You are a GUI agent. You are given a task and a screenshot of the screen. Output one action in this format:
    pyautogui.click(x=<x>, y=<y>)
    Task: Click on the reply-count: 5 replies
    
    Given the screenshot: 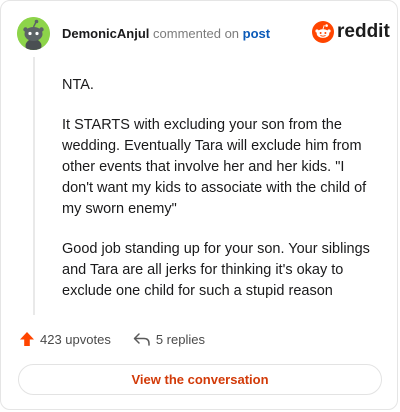 What is the action you would take?
    pyautogui.click(x=180, y=339)
    